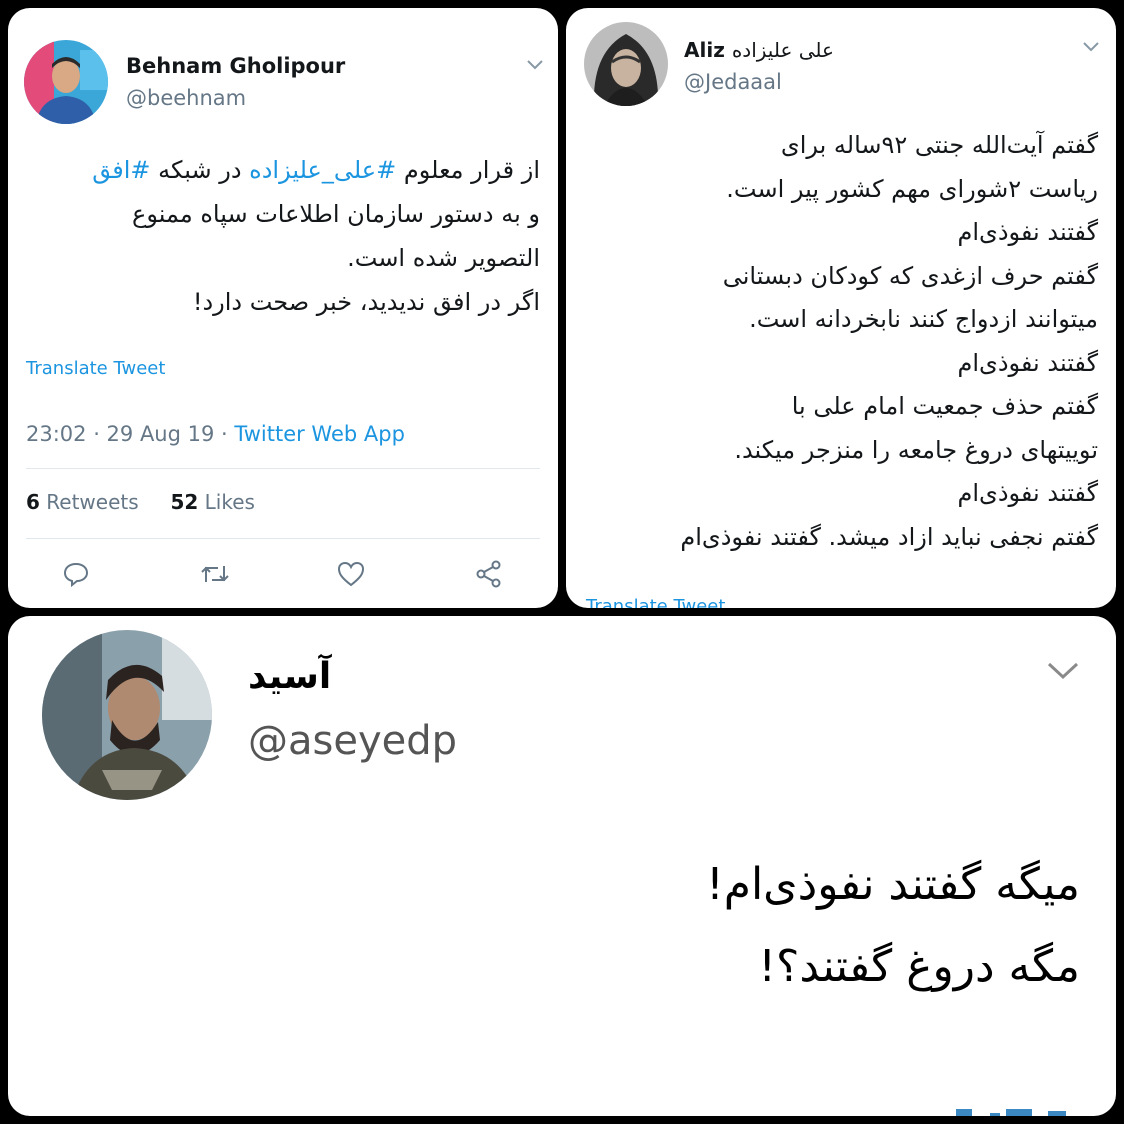 The image size is (1124, 1124). What do you see at coordinates (186, 98) in the screenshot?
I see `user-handle: @beehnam` at bounding box center [186, 98].